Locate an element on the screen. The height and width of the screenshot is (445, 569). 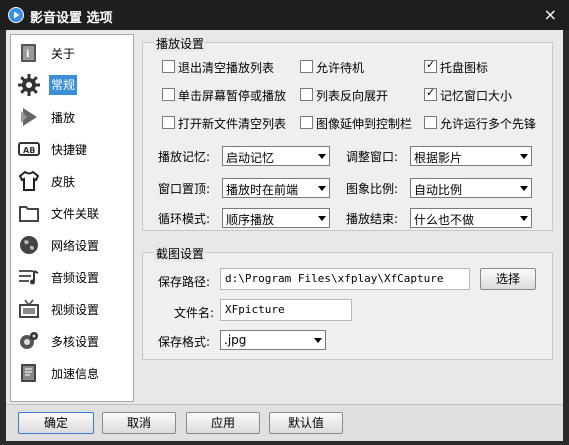
checkbox-reverse-list: 列表反向展开 is located at coordinates (355, 94).